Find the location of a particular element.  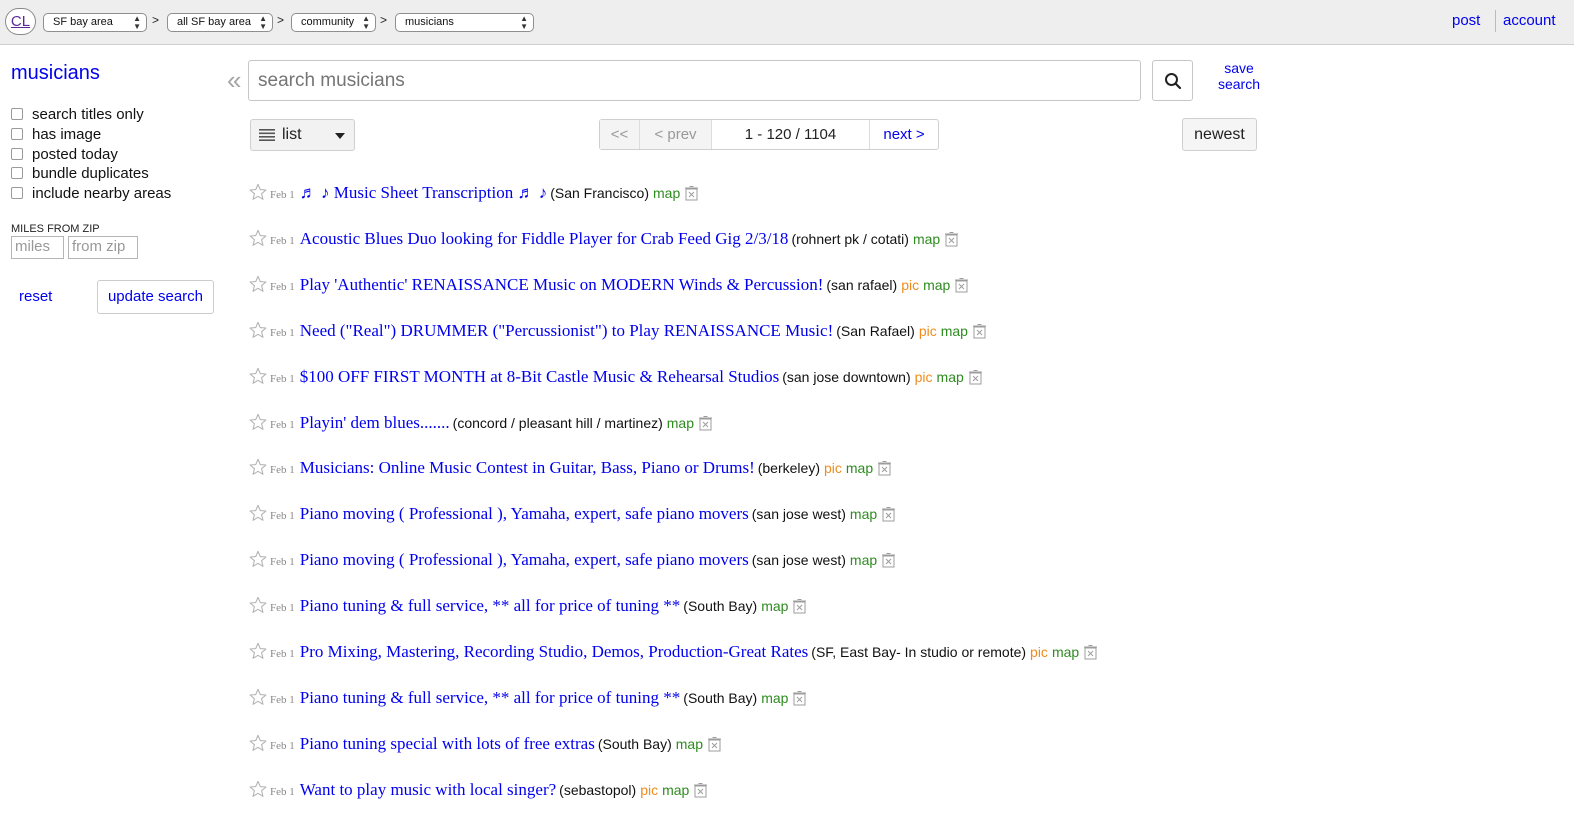

first-page-button: << is located at coordinates (620, 134).